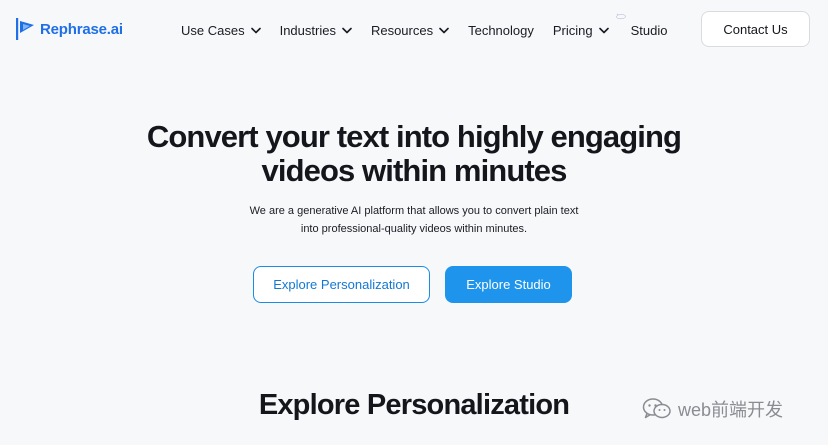 The height and width of the screenshot is (445, 828). What do you see at coordinates (341, 284) in the screenshot?
I see `explore-personalization-button: Explore Personalization` at bounding box center [341, 284].